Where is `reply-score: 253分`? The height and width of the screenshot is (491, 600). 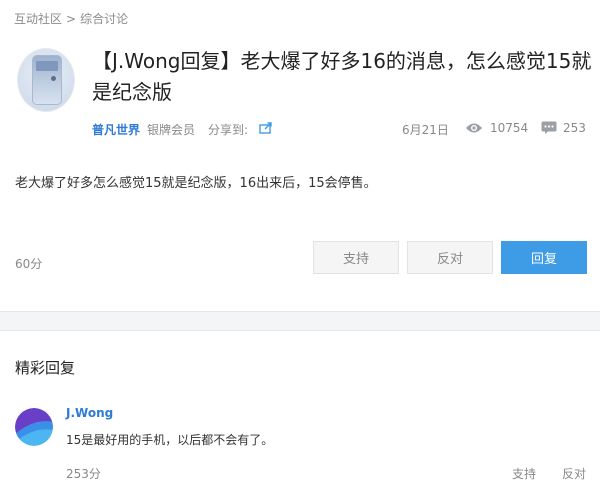 reply-score: 253分 is located at coordinates (83, 474).